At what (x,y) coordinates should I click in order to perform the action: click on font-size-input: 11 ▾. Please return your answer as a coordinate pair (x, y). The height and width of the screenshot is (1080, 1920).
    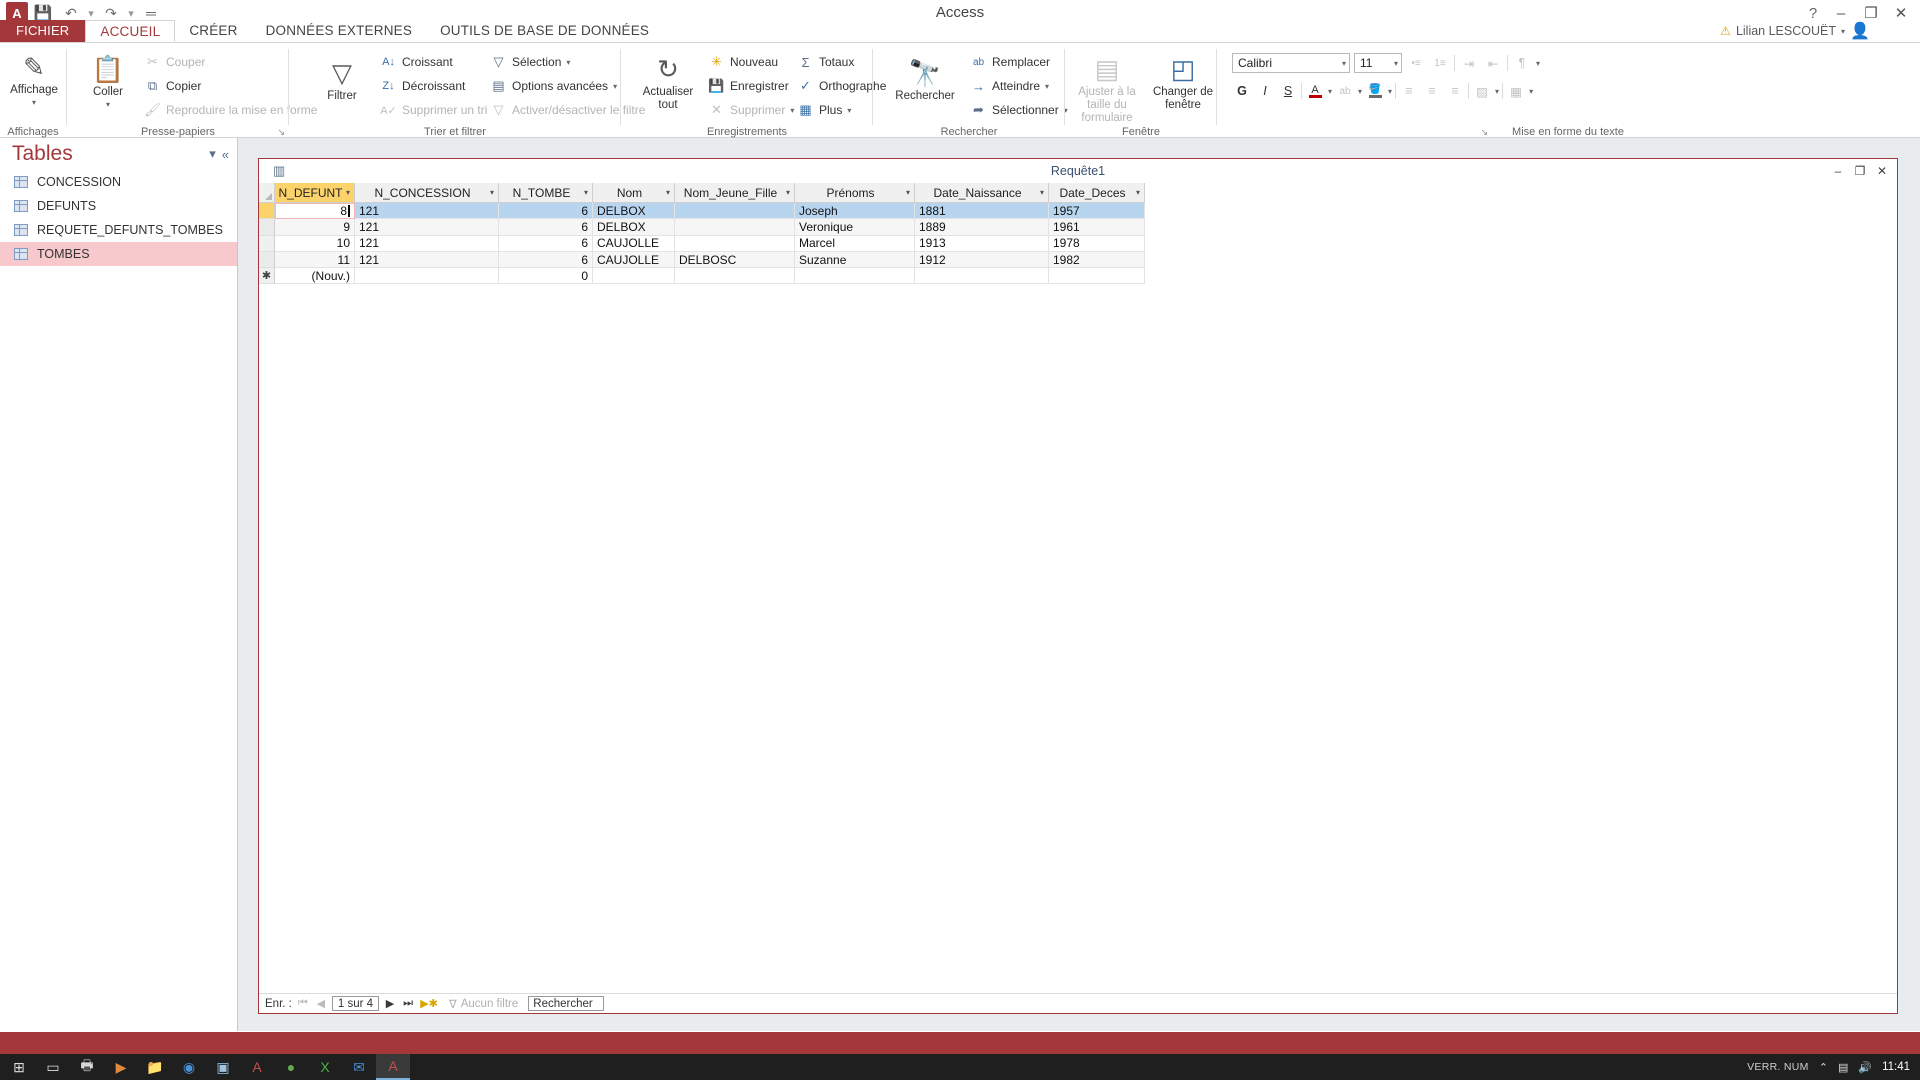
    Looking at the image, I should click on (1378, 63).